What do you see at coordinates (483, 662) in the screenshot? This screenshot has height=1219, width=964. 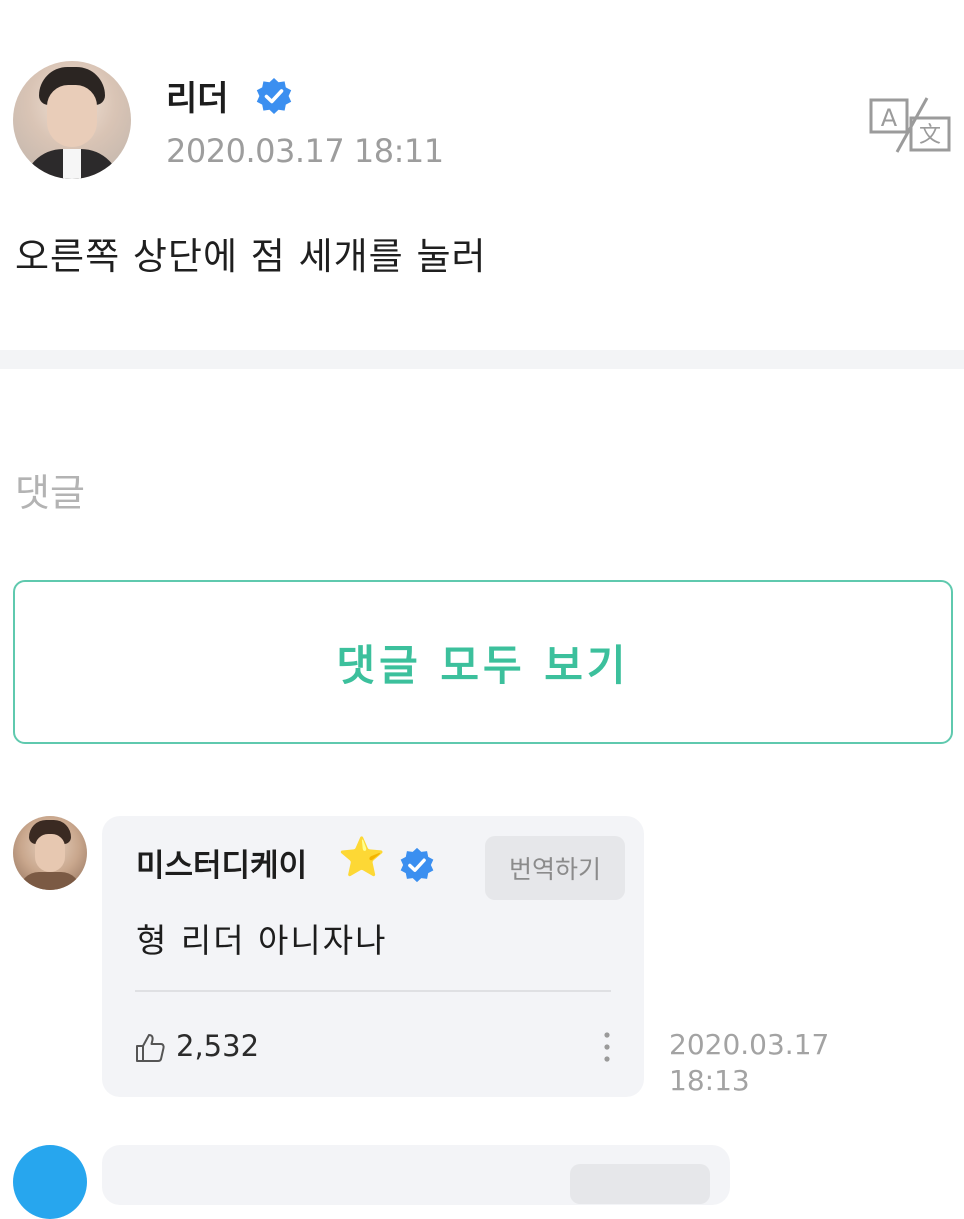 I see `view-all-comments-button: 댓글 모두 보기` at bounding box center [483, 662].